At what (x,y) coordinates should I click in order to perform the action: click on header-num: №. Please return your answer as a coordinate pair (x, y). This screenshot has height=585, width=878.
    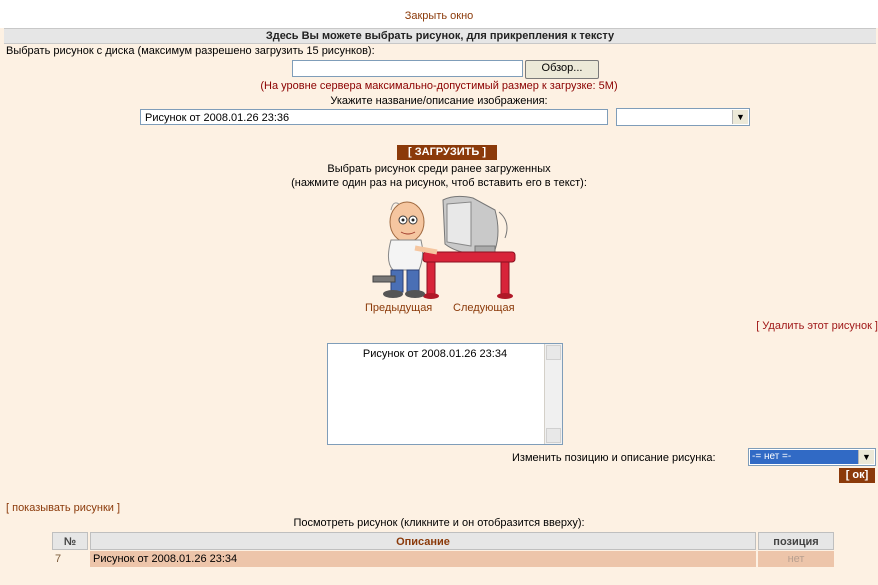
    Looking at the image, I should click on (70, 541).